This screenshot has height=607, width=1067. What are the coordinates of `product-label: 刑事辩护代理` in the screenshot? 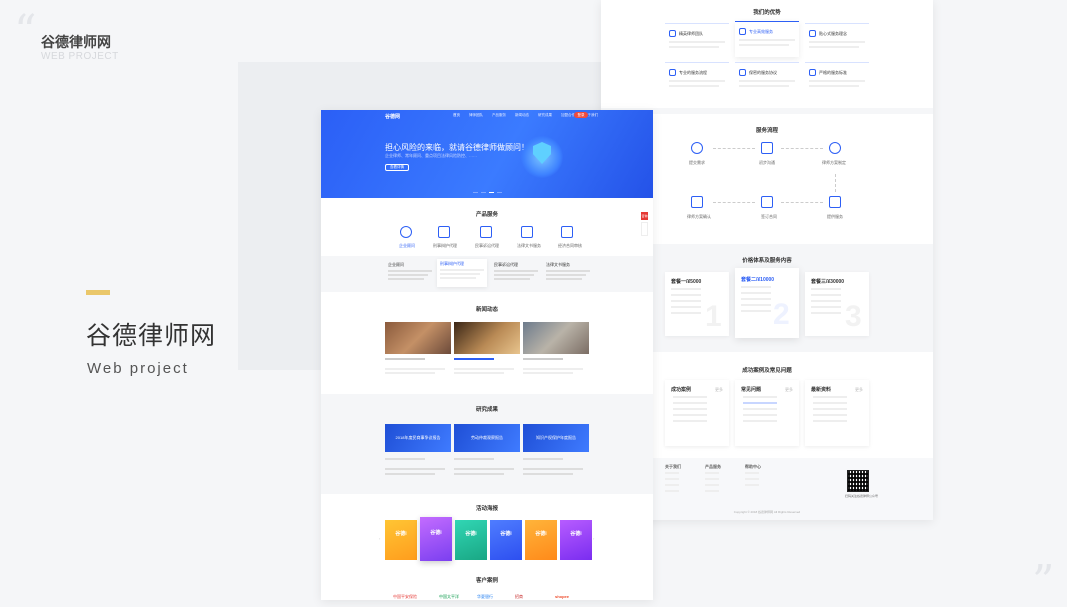 It's located at (445, 246).